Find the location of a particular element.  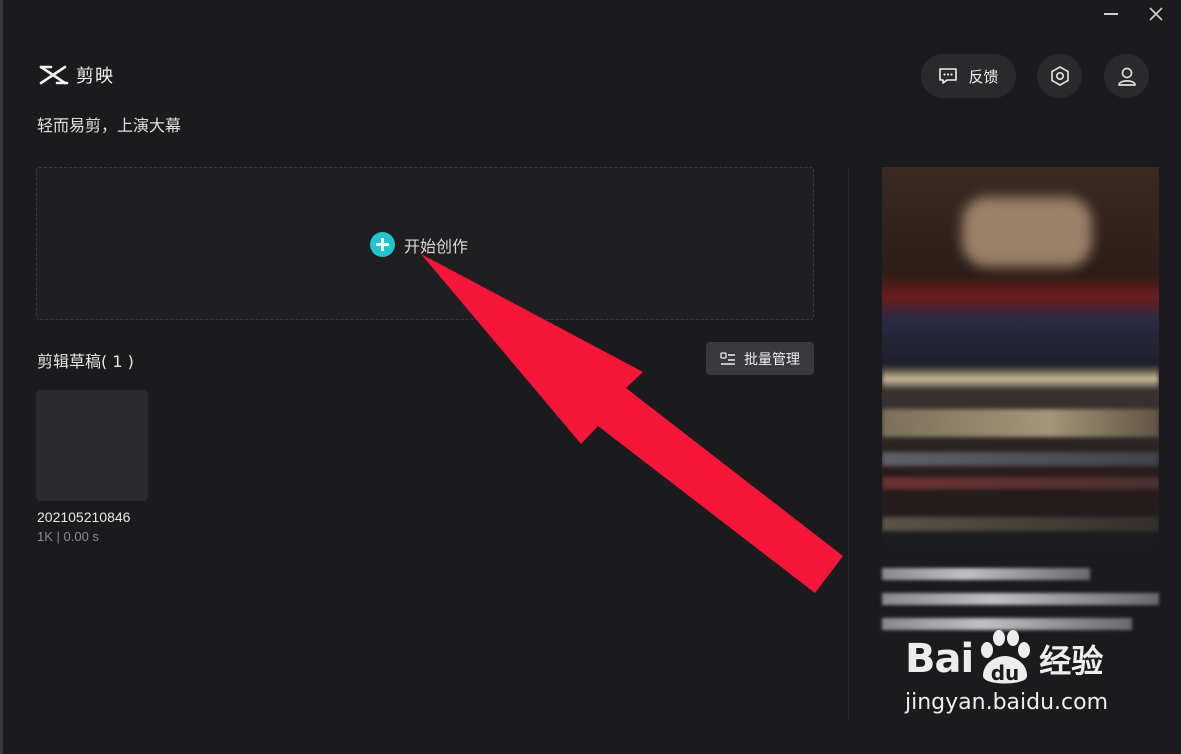

panel-divider is located at coordinates (848, 443).